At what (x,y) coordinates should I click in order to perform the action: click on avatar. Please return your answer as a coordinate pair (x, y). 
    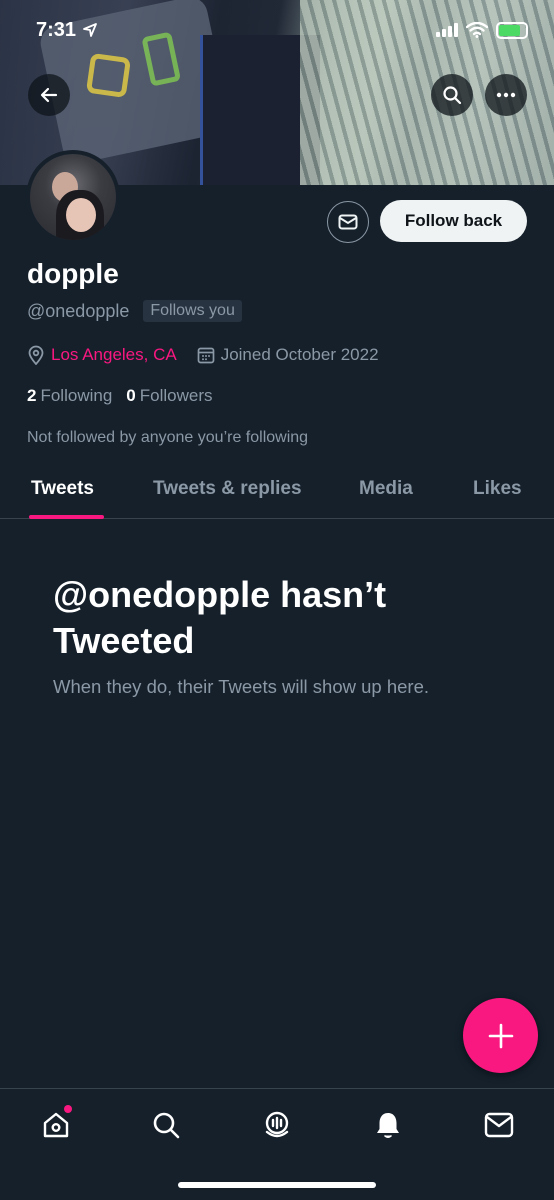
    Looking at the image, I should click on (73, 197).